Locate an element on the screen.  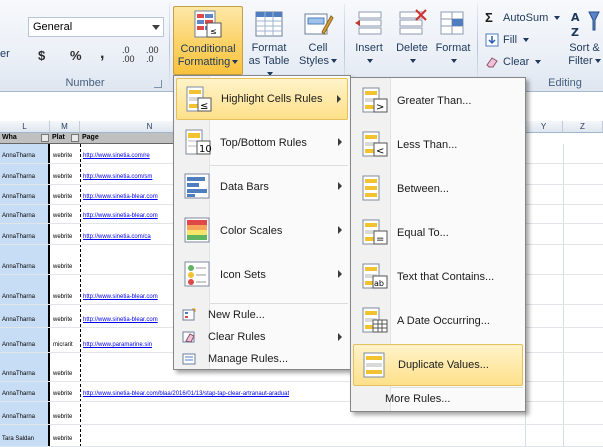
format-button: Format is located at coordinates (453, 40).